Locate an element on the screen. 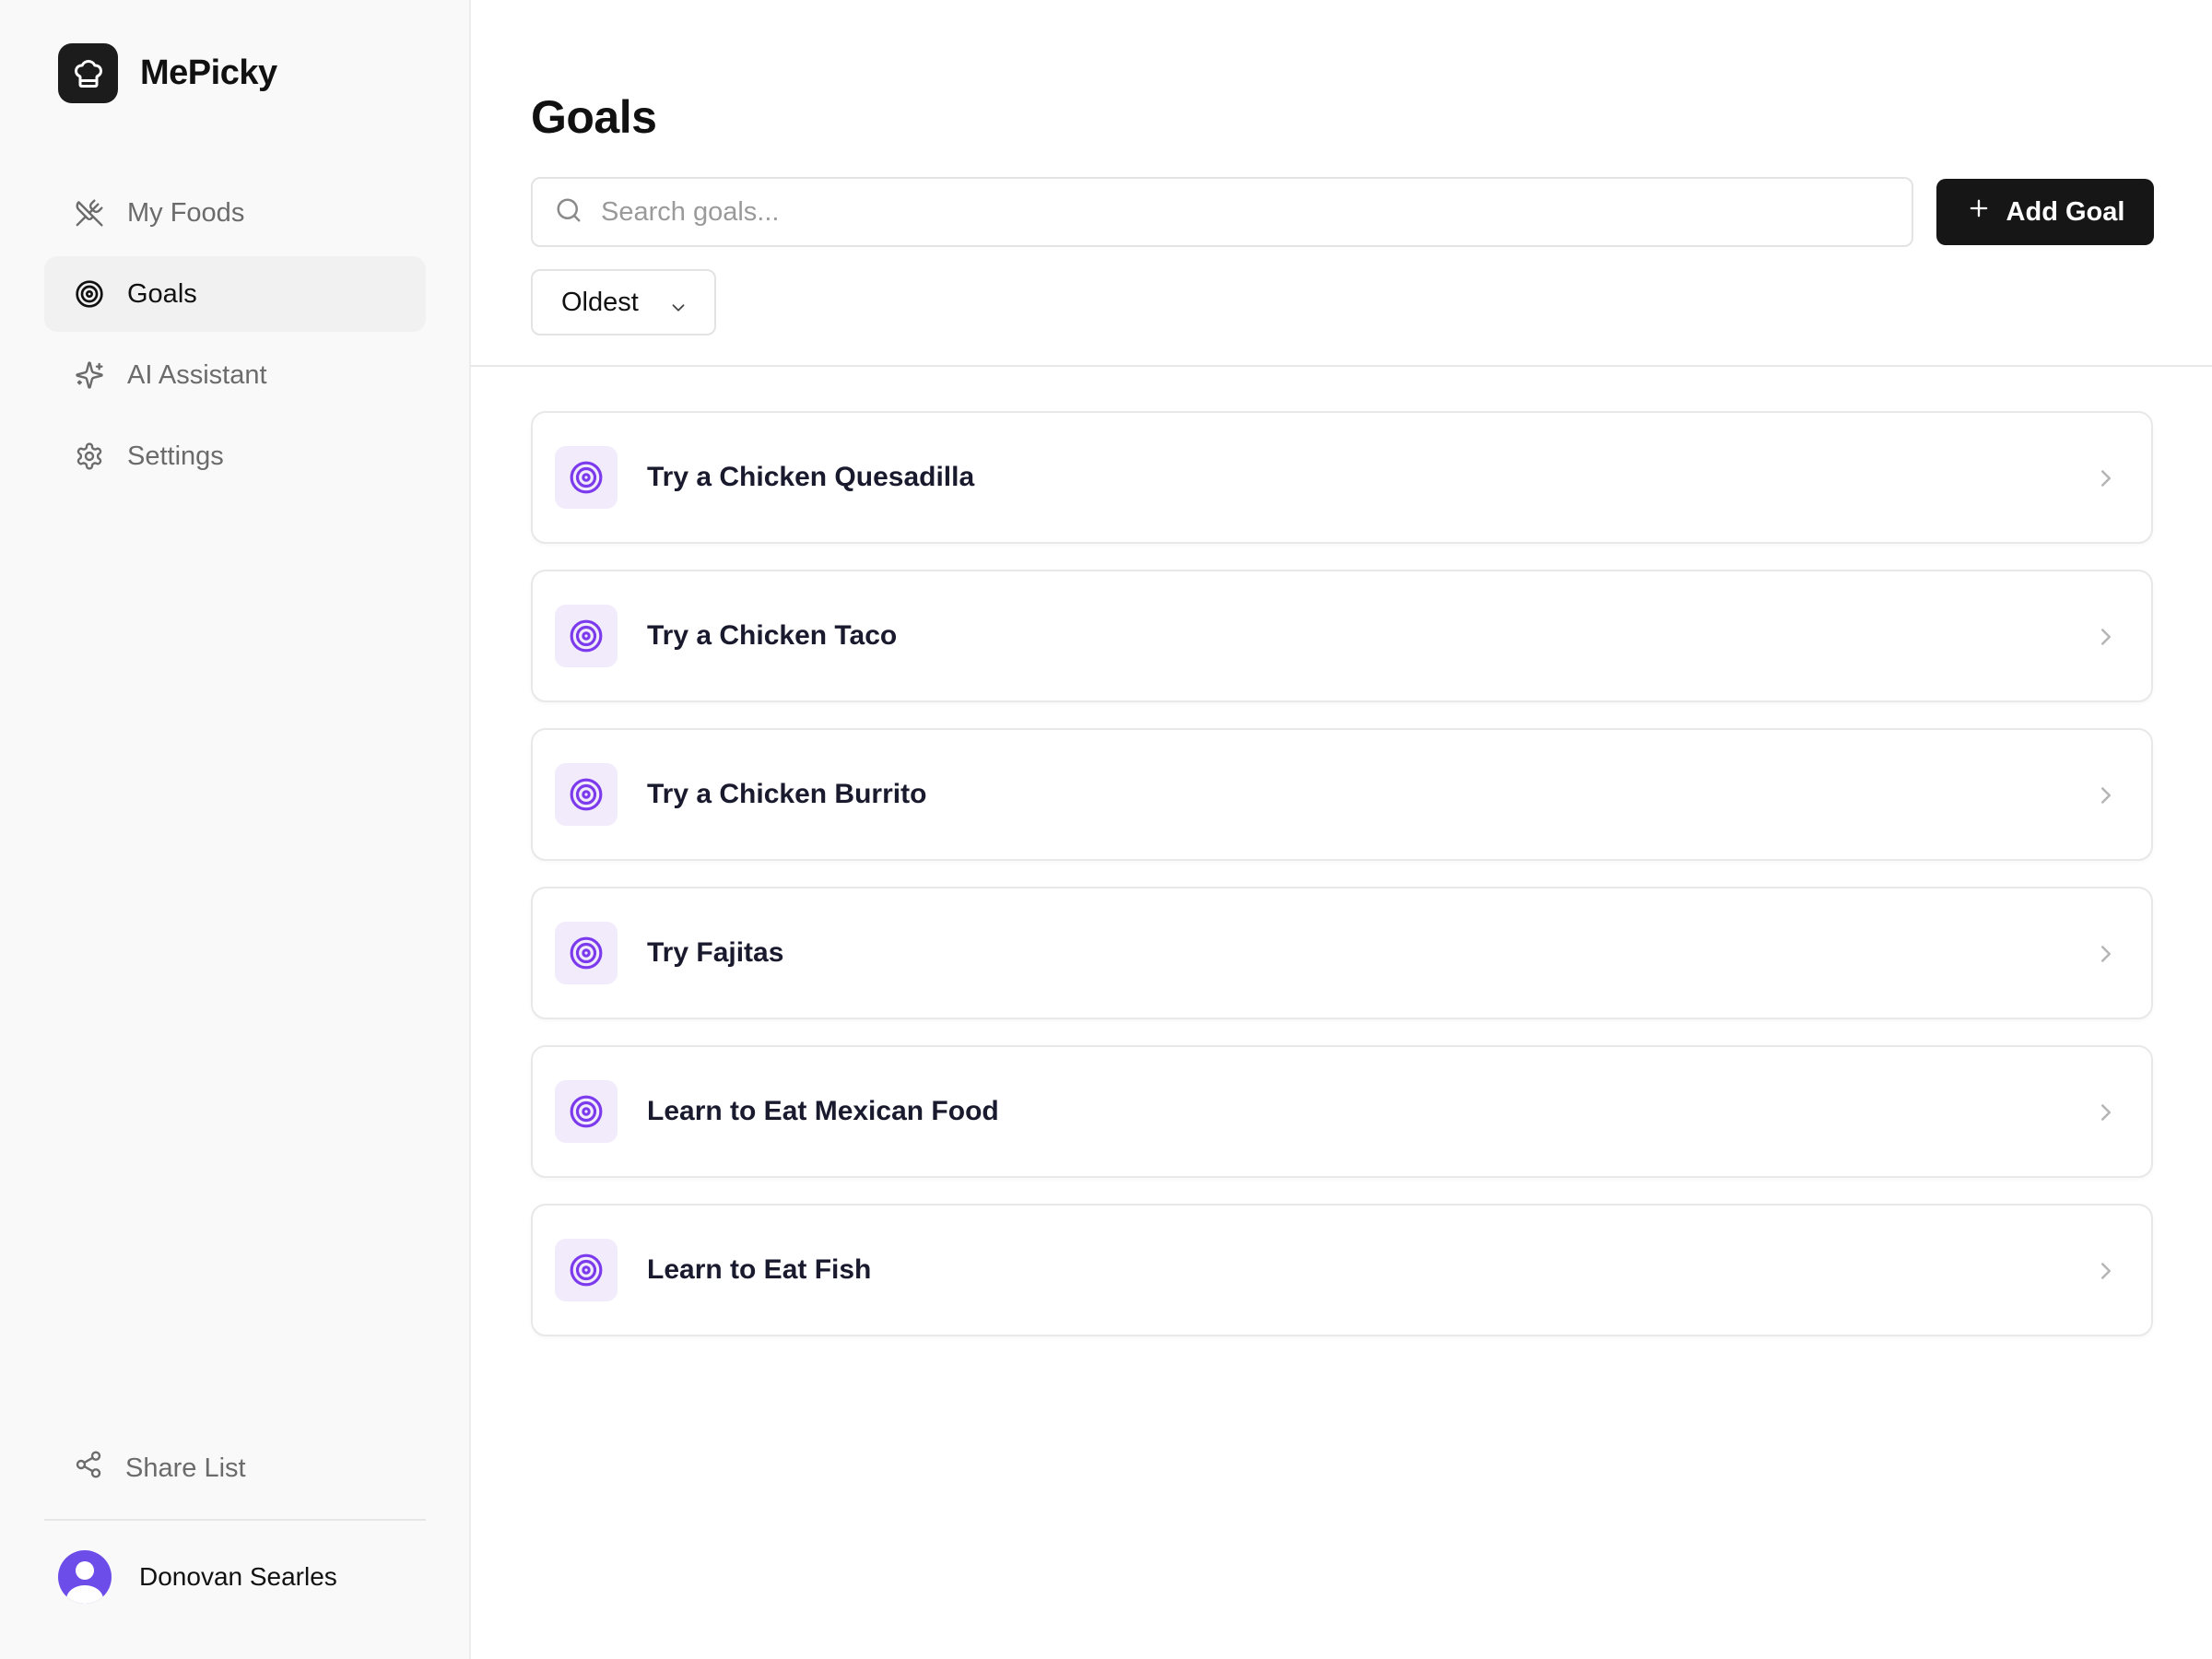  goal-card: Try Fajitas is located at coordinates (1342, 953).